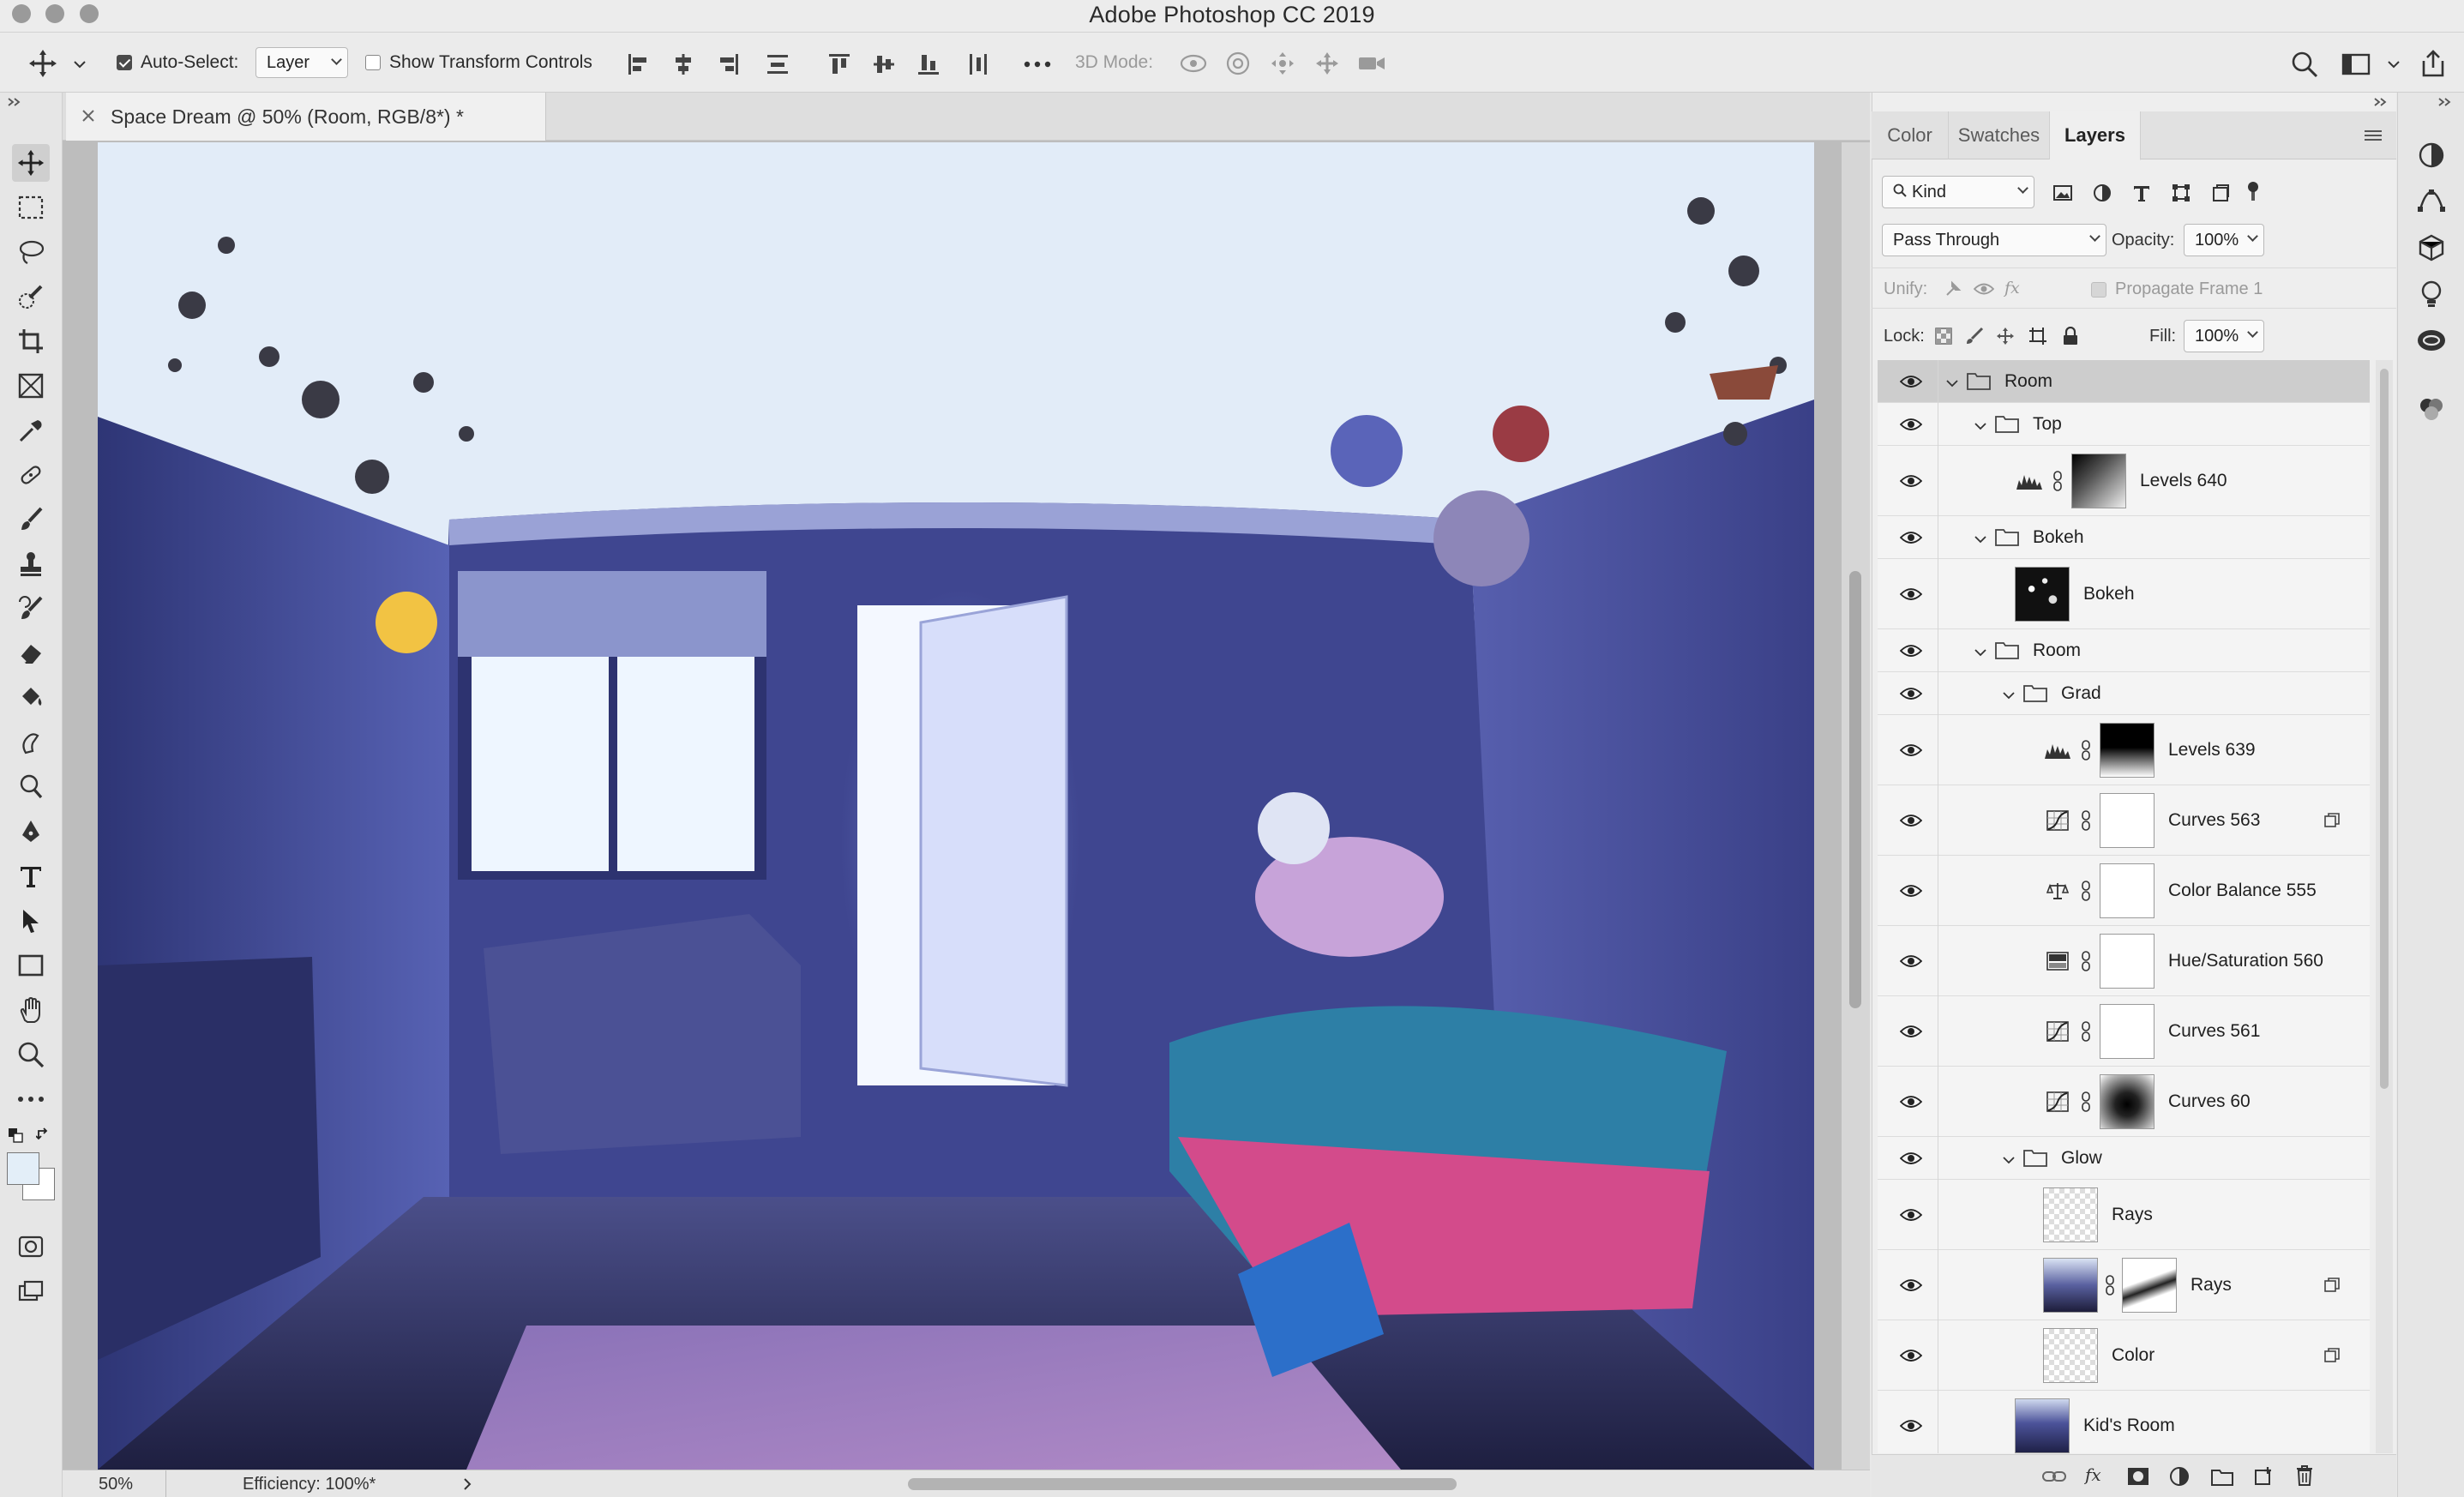 The height and width of the screenshot is (1497, 2464). Describe the element at coordinates (683, 64) in the screenshot. I see `align-horizontal-centers-icon` at that location.